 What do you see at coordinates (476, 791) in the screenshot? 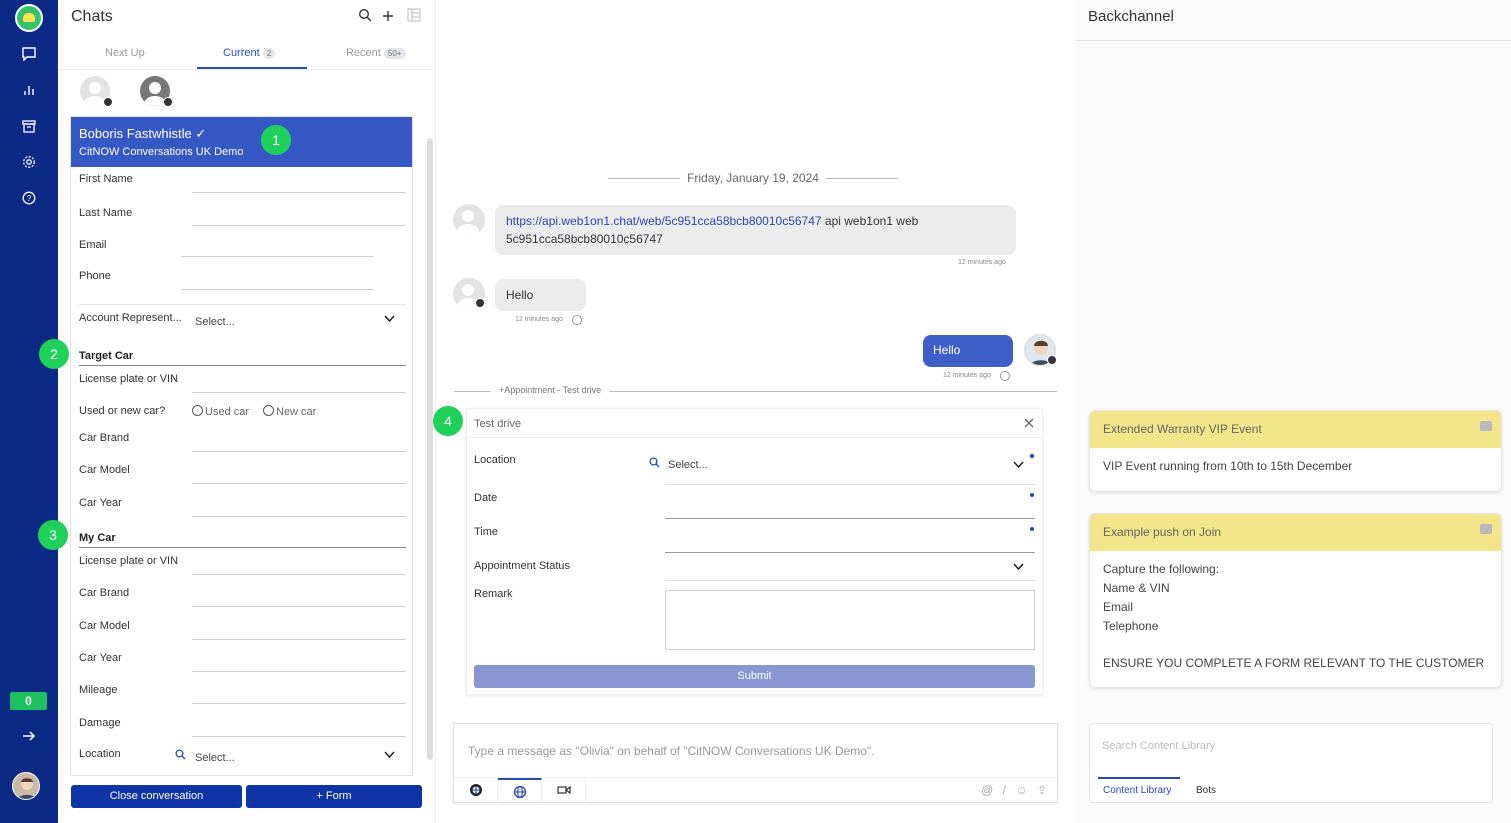
I see `brand-logo-icon` at bounding box center [476, 791].